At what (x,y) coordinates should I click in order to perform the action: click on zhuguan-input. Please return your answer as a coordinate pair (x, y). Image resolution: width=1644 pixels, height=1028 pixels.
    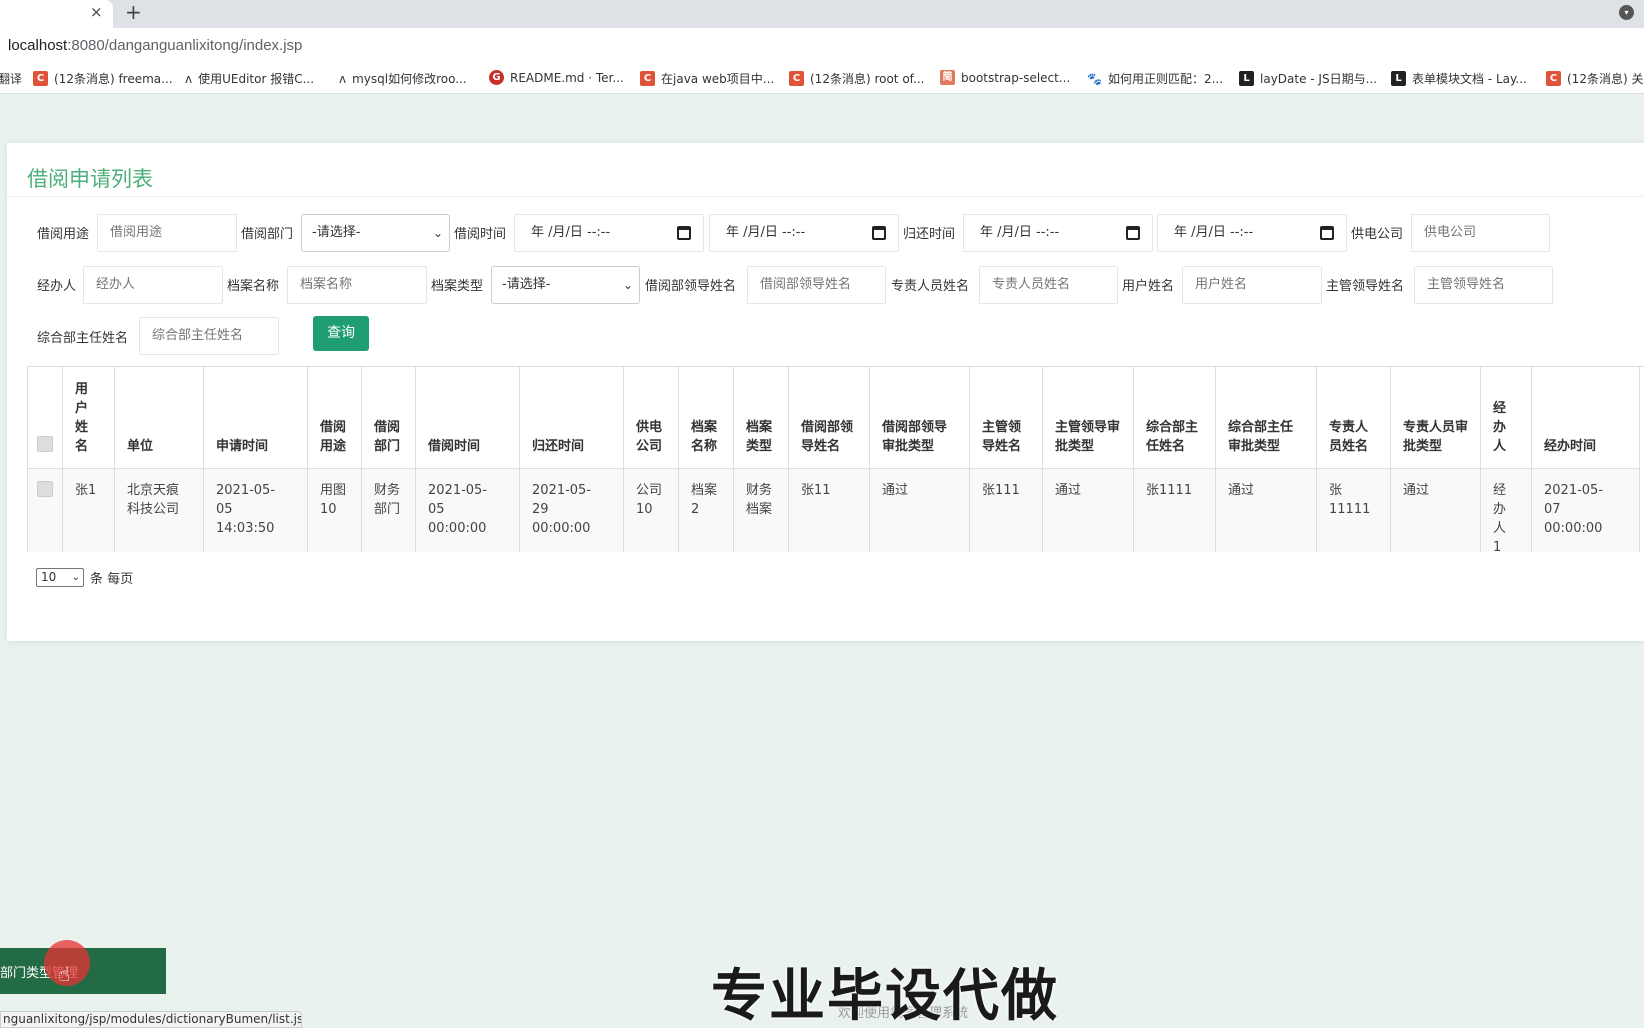
    Looking at the image, I should click on (1483, 285).